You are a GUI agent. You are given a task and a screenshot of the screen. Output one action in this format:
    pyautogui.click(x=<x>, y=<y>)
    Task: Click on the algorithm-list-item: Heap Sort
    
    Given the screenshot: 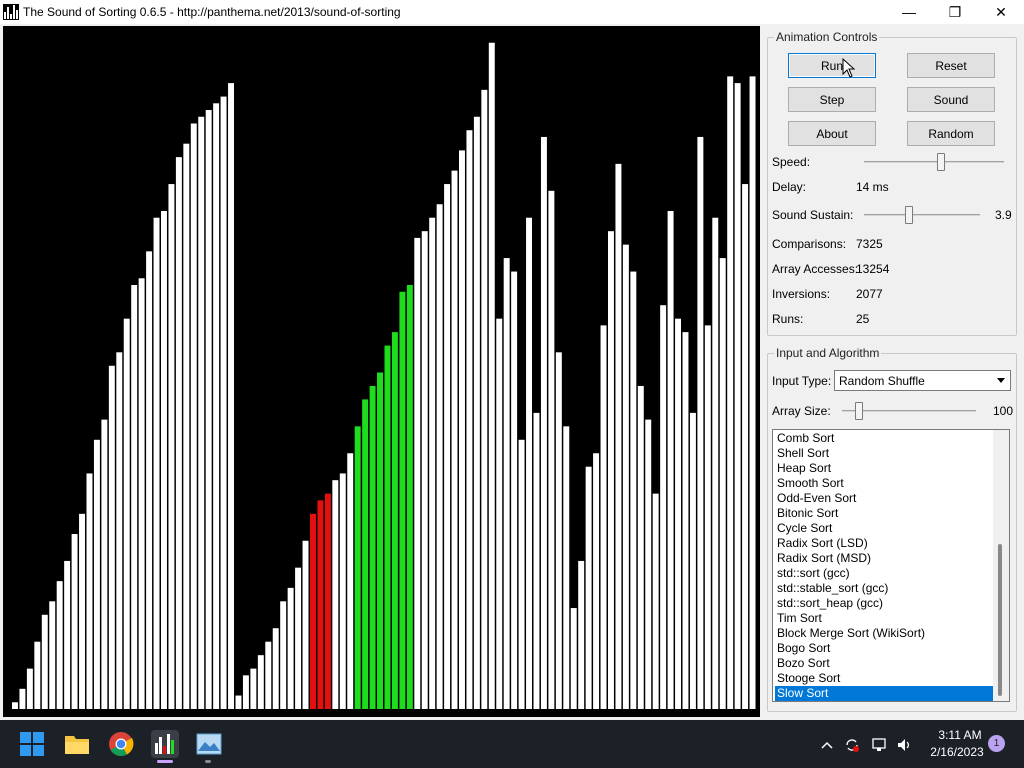 What is the action you would take?
    pyautogui.click(x=885, y=468)
    